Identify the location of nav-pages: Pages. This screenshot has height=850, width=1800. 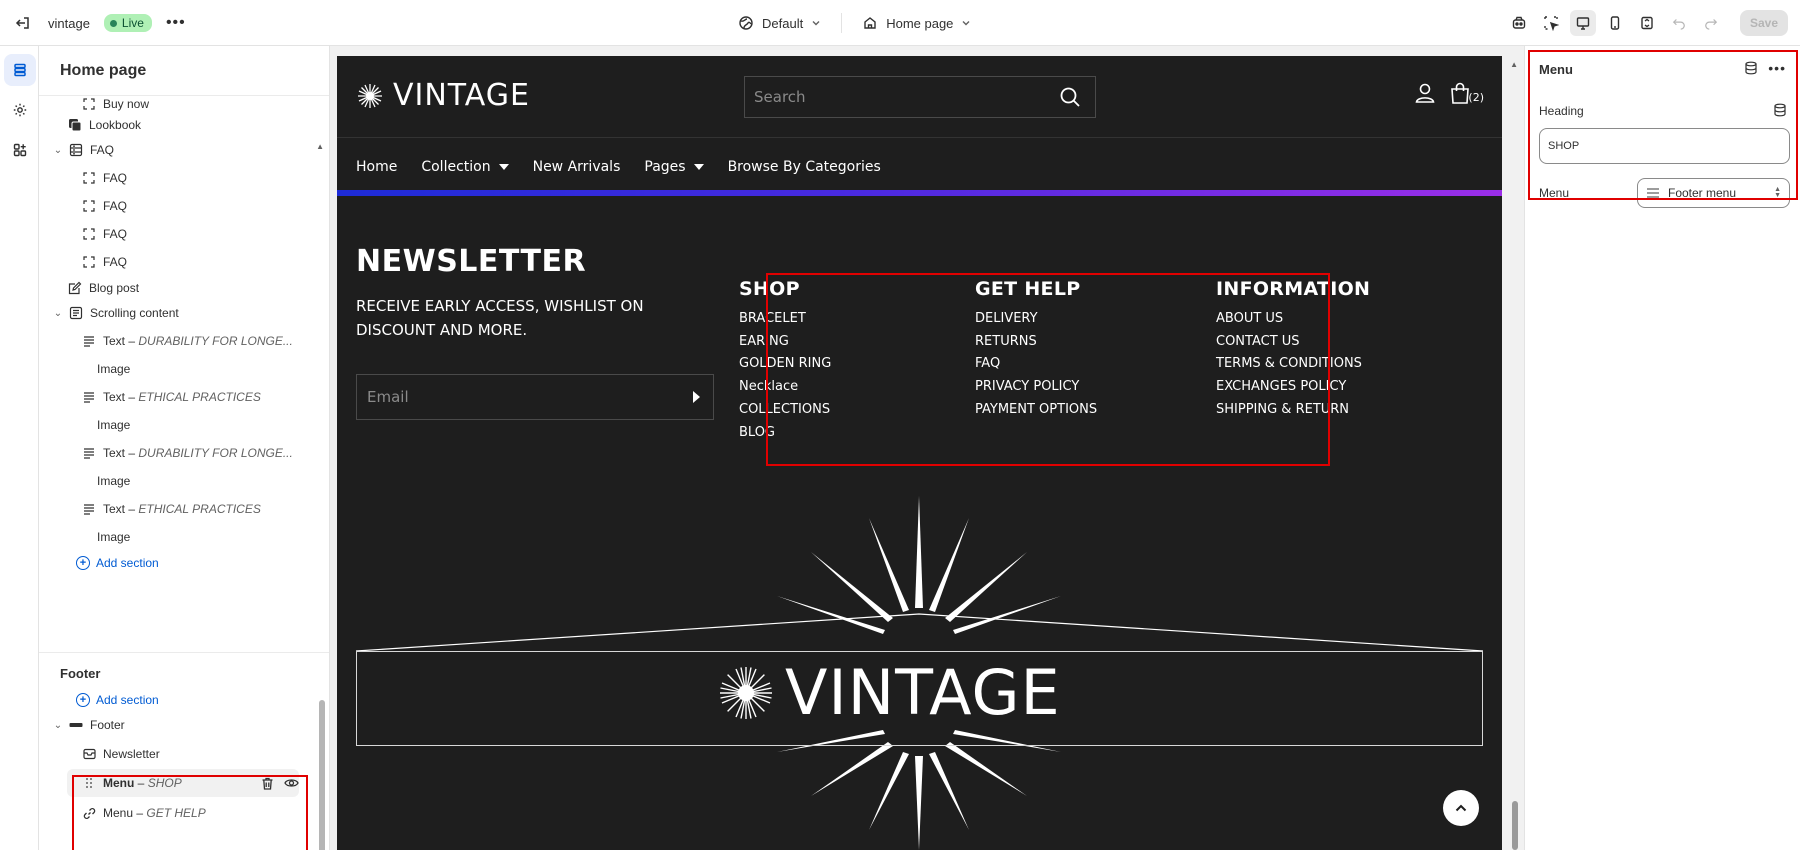
(674, 167).